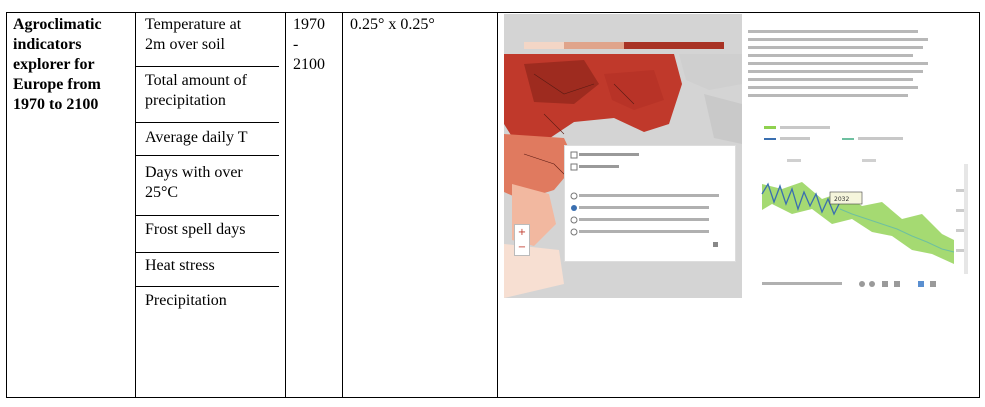 The image size is (985, 407). What do you see at coordinates (644, 199) in the screenshot?
I see `layer-options-graphic` at bounding box center [644, 199].